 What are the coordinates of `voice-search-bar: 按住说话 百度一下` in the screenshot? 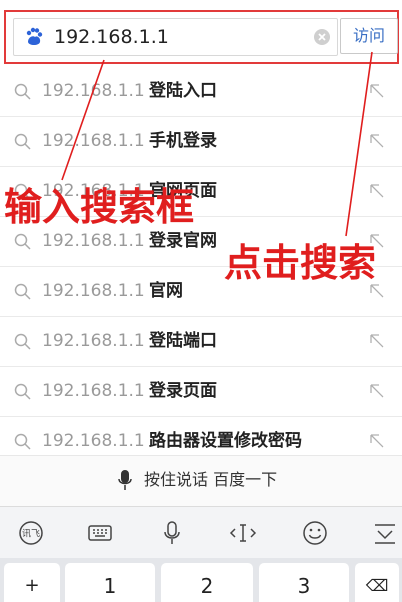 It's located at (201, 480).